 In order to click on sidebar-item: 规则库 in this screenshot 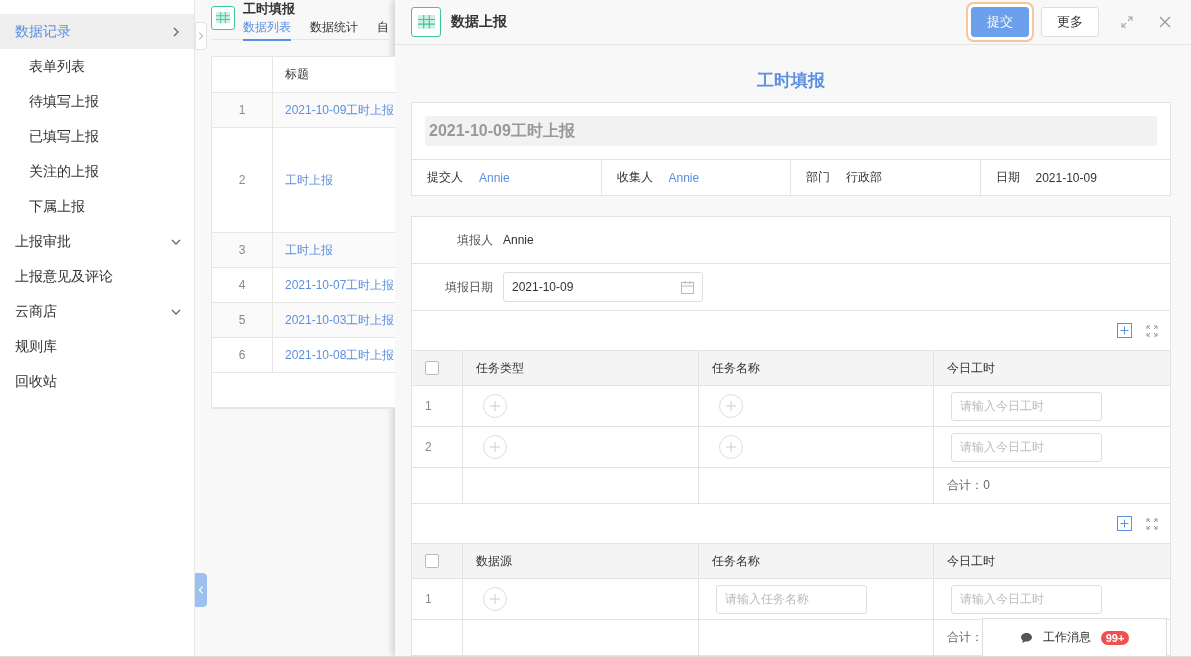, I will do `click(97, 346)`.